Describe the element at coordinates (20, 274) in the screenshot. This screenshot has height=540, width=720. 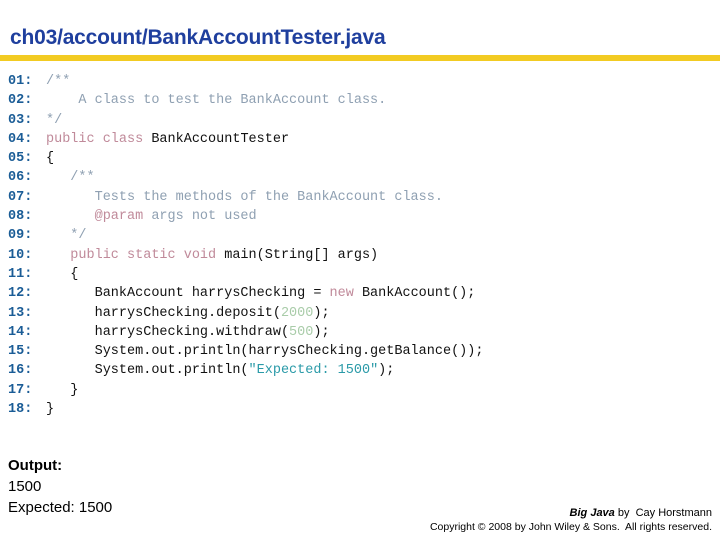
I see `code-line-number: 11:` at that location.